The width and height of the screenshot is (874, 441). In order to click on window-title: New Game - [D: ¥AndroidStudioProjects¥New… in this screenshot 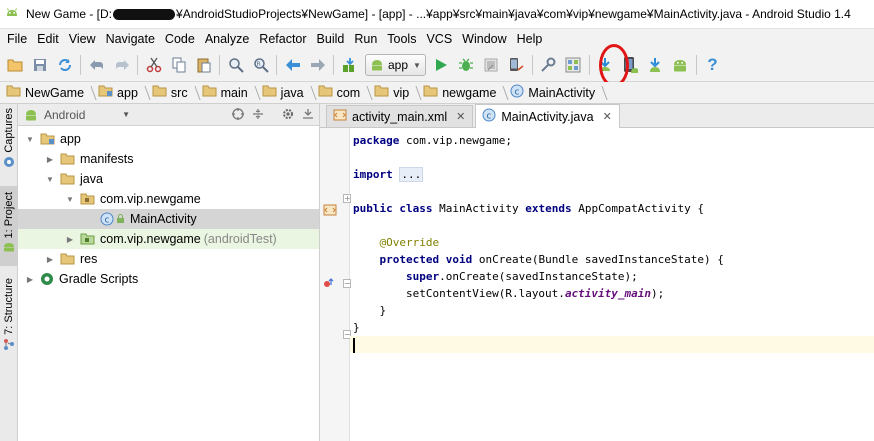, I will do `click(438, 14)`.